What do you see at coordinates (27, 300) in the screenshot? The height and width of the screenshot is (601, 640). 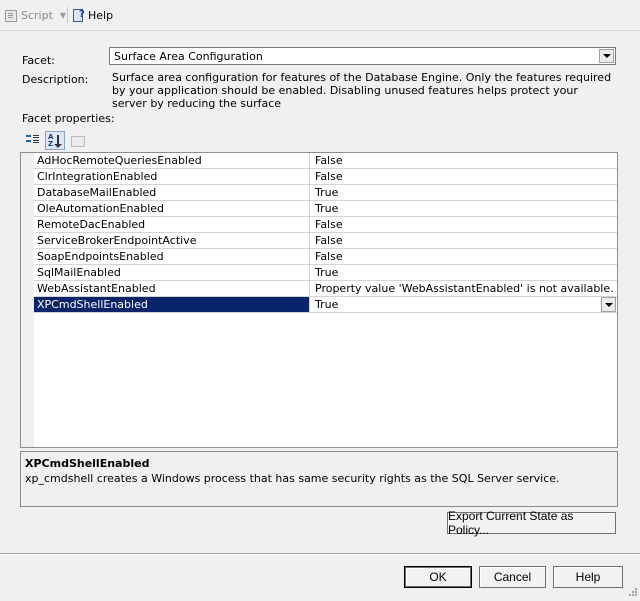 I see `property-grid-gutter` at bounding box center [27, 300].